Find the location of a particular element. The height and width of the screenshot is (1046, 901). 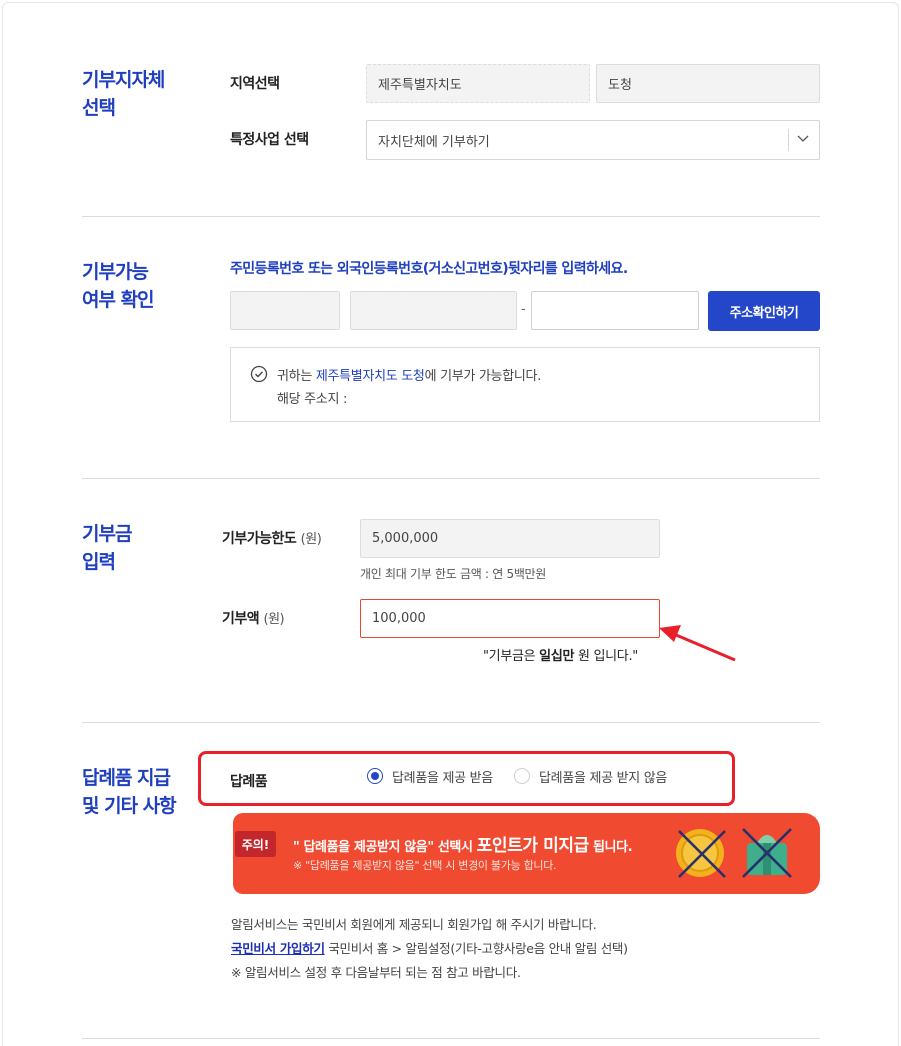

result-region: 제주특별자치도 도청 is located at coordinates (370, 376).